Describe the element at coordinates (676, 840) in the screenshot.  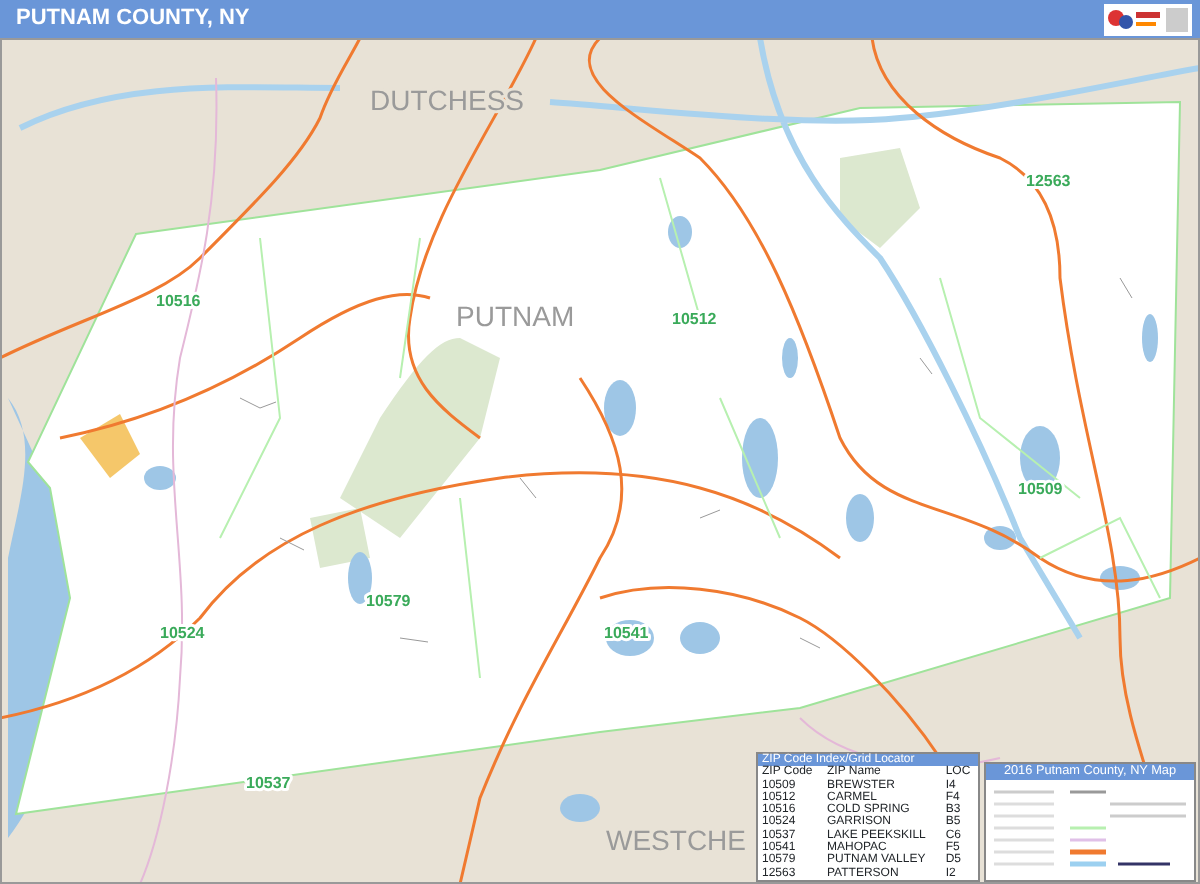
I see `county-label: WESTCHE` at that location.